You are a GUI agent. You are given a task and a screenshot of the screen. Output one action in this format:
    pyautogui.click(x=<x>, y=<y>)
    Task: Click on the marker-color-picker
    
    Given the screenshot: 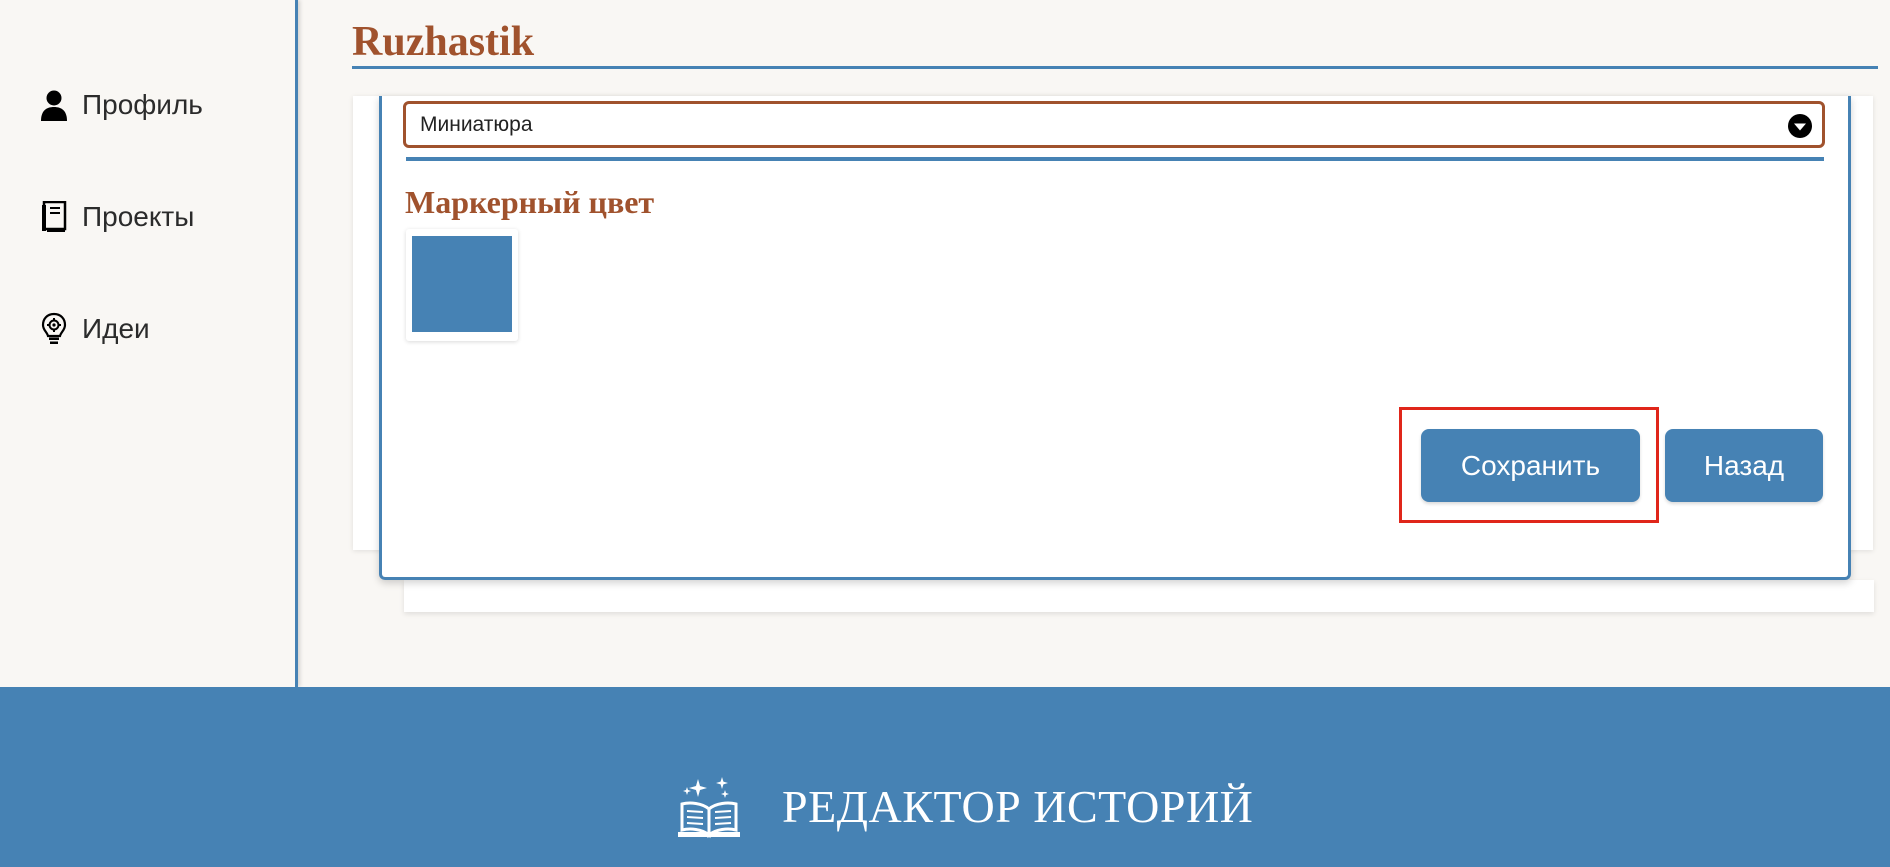 What is the action you would take?
    pyautogui.click(x=462, y=285)
    